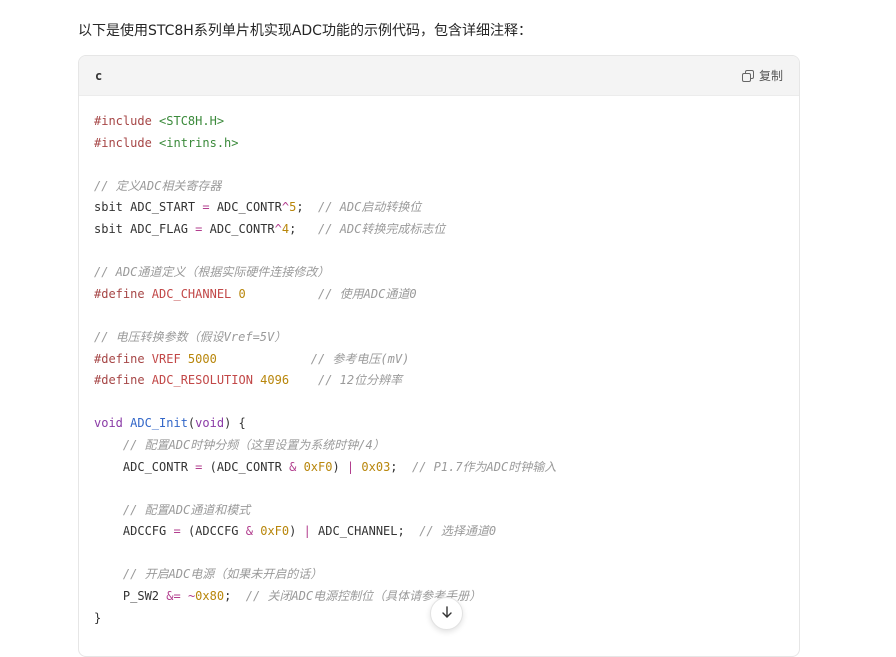 The width and height of the screenshot is (896, 657). Describe the element at coordinates (246, 466) in the screenshot. I see `code-token: (ADC_CONTR` at that location.